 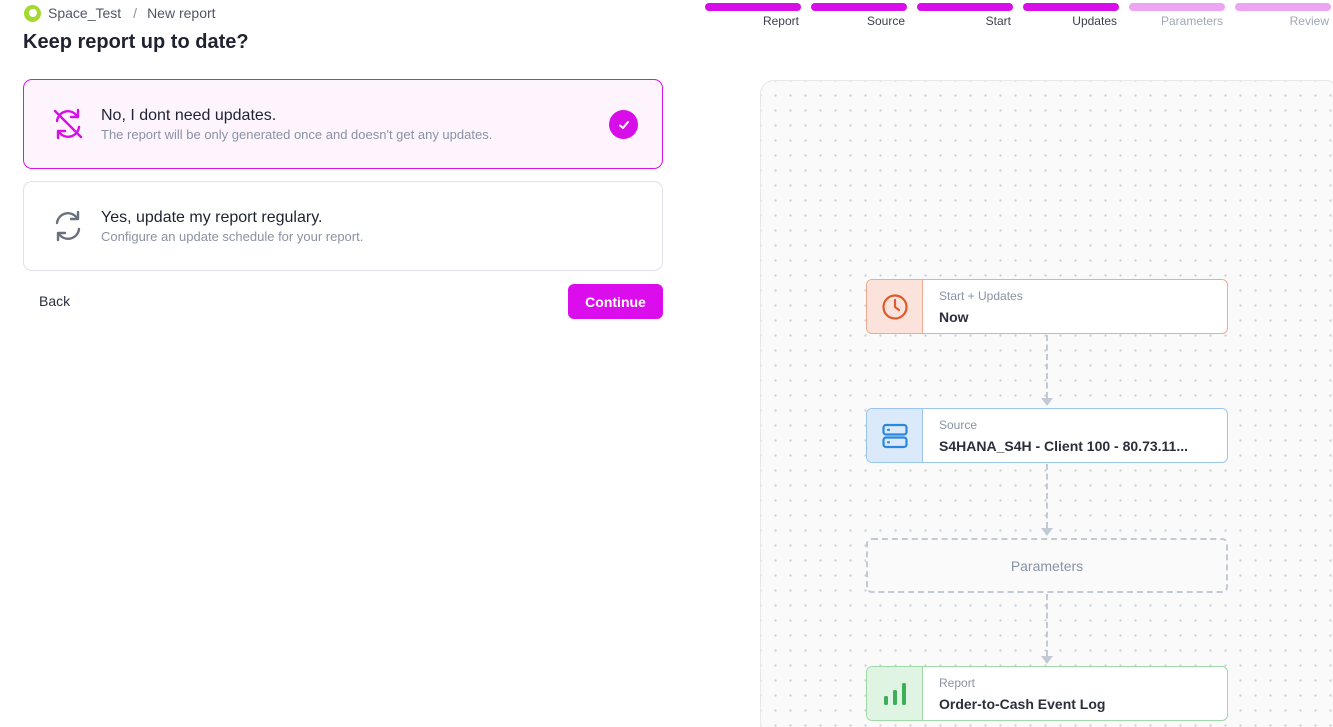 What do you see at coordinates (181, 13) in the screenshot?
I see `breadcrumb-current: New report` at bounding box center [181, 13].